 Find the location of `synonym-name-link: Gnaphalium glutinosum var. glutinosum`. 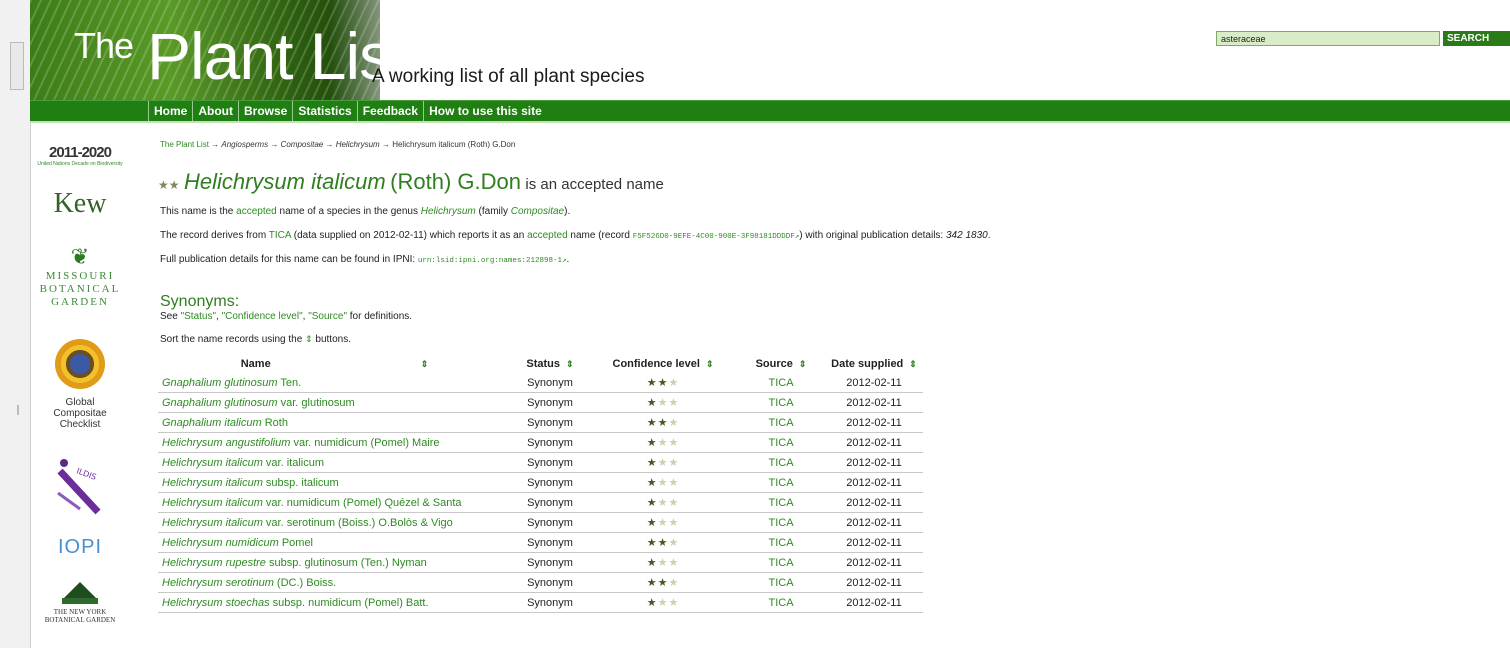

synonym-name-link: Gnaphalium glutinosum var. glutinosum is located at coordinates (334, 402).